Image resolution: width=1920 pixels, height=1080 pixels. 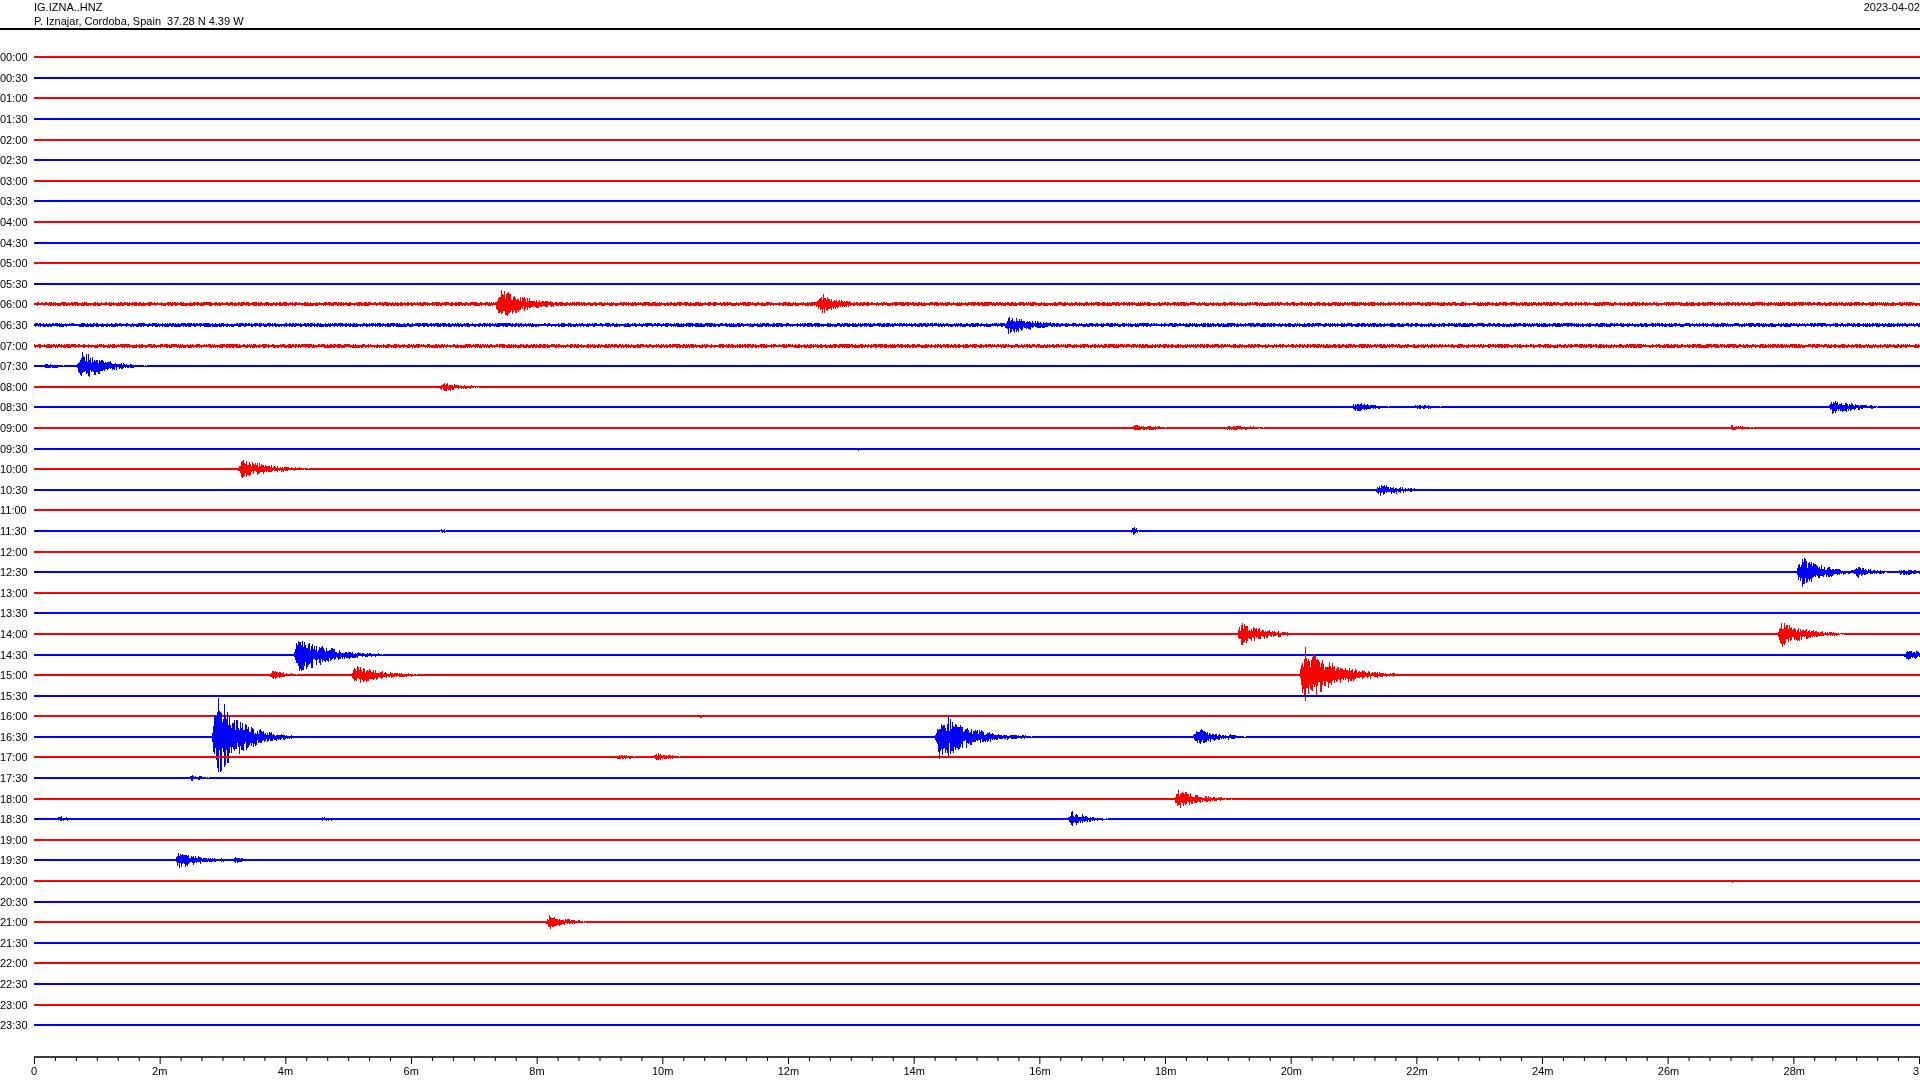 I want to click on time-label: 16:30, so click(x=14, y=736).